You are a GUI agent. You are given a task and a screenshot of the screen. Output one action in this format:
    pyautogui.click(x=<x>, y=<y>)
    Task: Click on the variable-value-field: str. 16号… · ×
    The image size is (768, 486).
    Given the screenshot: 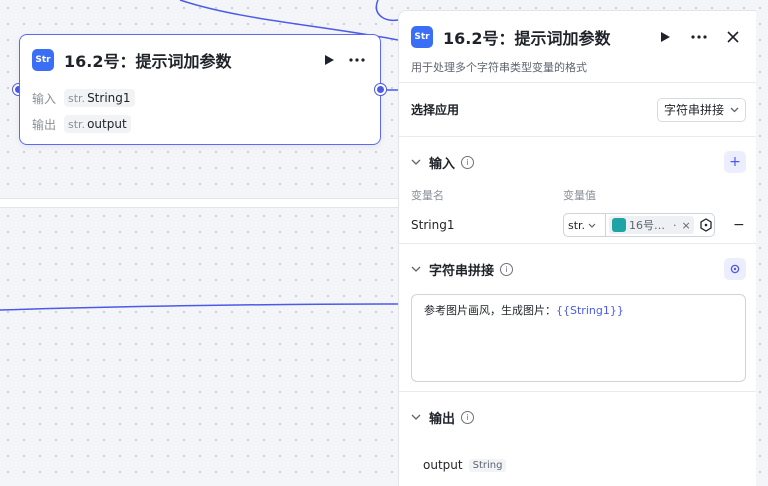 What is the action you would take?
    pyautogui.click(x=639, y=225)
    